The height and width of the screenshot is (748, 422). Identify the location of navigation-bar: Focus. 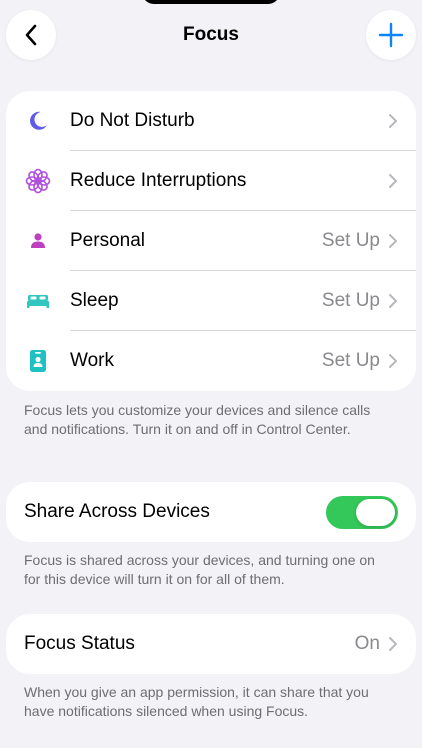
(211, 35).